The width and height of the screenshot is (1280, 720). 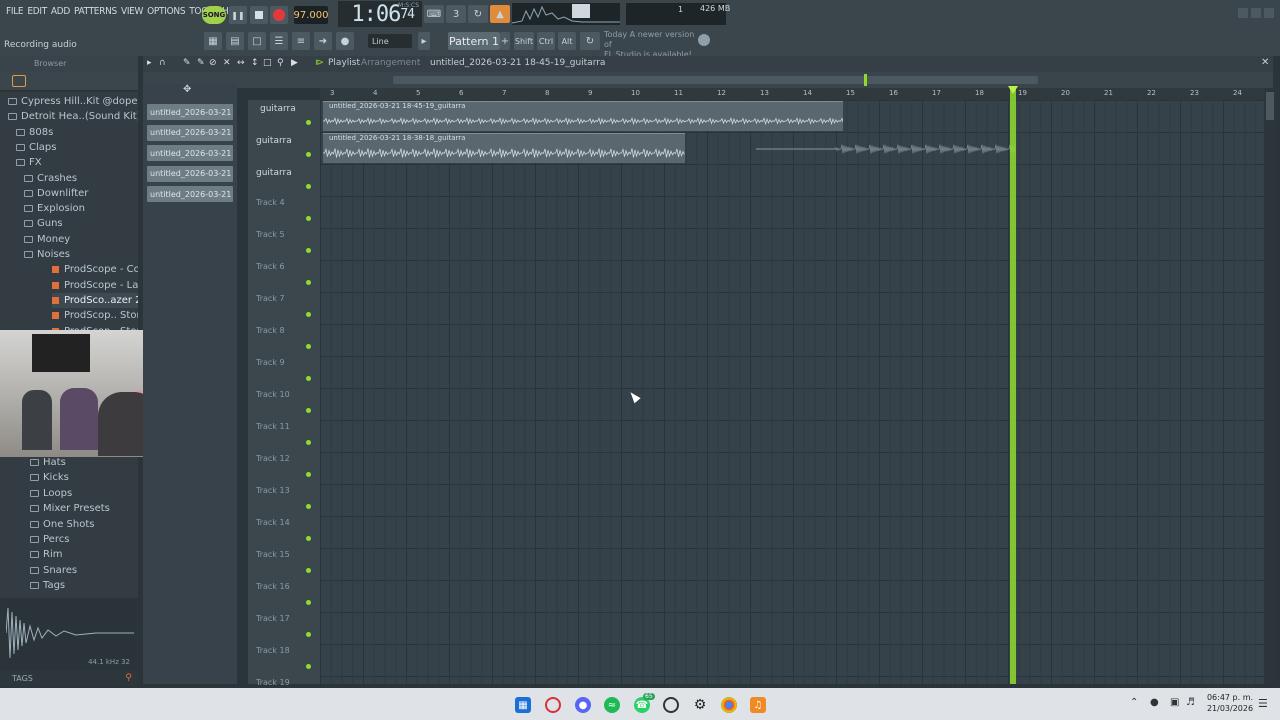 What do you see at coordinates (48, 462) in the screenshot?
I see `browser-item: Hats` at bounding box center [48, 462].